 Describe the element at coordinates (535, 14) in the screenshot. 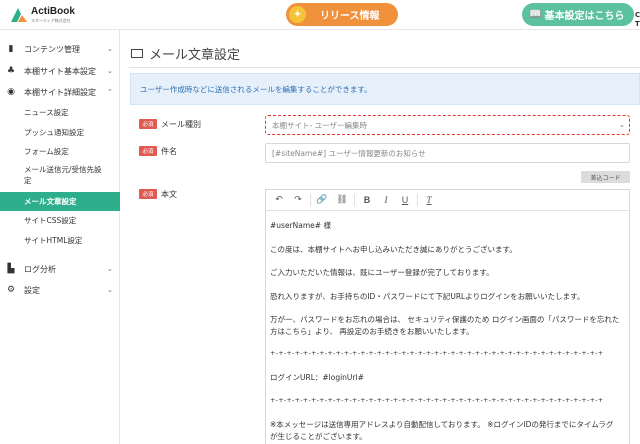

I see `book-icon: 📖` at that location.